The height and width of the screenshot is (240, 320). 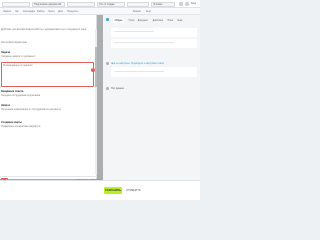 I want to click on tab-widget: Виджет, so click(x=137, y=11).